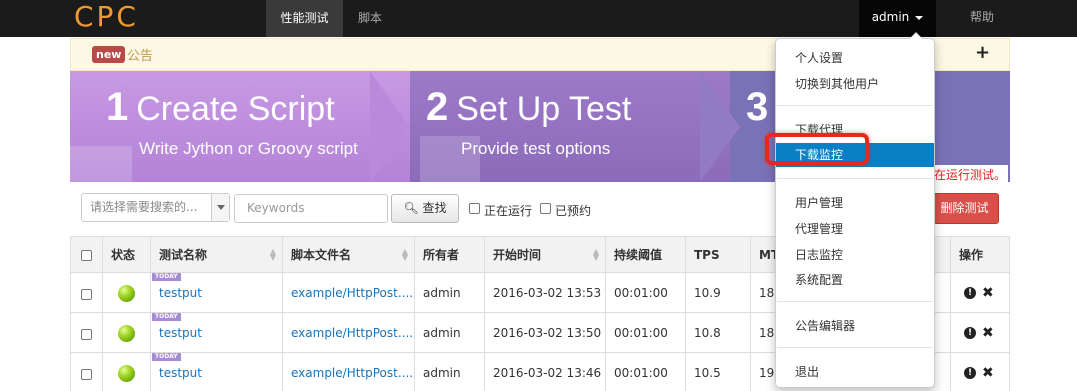 This screenshot has height=391, width=1077. Describe the element at coordinates (220, 207) in the screenshot. I see `chevron-down-icon` at that location.